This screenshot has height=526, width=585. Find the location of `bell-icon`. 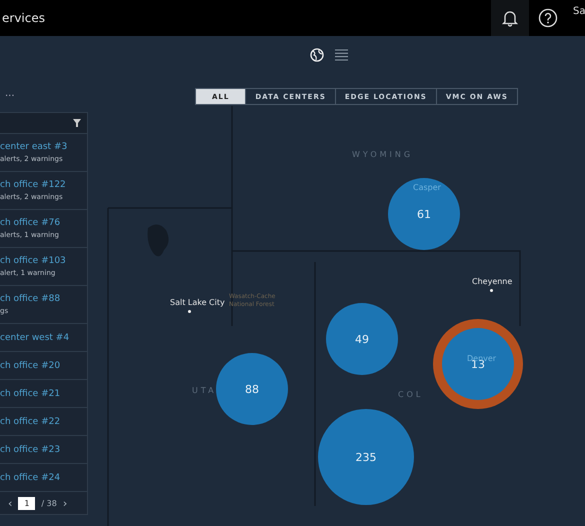

bell-icon is located at coordinates (510, 18).